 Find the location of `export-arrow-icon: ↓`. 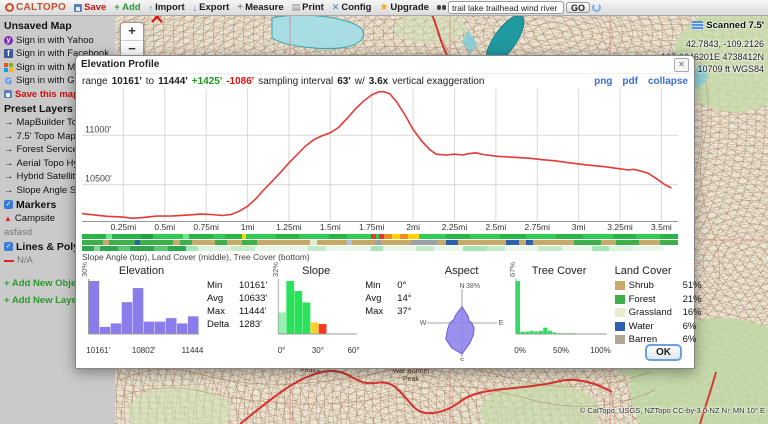

export-arrow-icon: ↓ is located at coordinates (195, 7).